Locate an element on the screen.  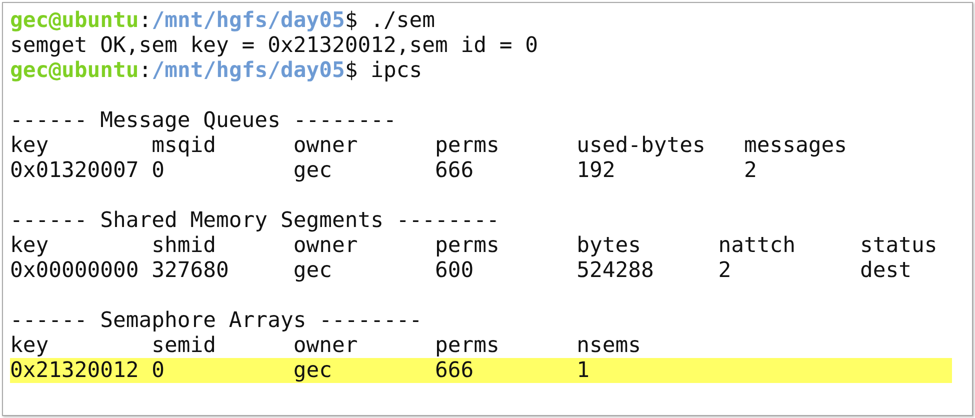
column-header: semid is located at coordinates (185, 345).